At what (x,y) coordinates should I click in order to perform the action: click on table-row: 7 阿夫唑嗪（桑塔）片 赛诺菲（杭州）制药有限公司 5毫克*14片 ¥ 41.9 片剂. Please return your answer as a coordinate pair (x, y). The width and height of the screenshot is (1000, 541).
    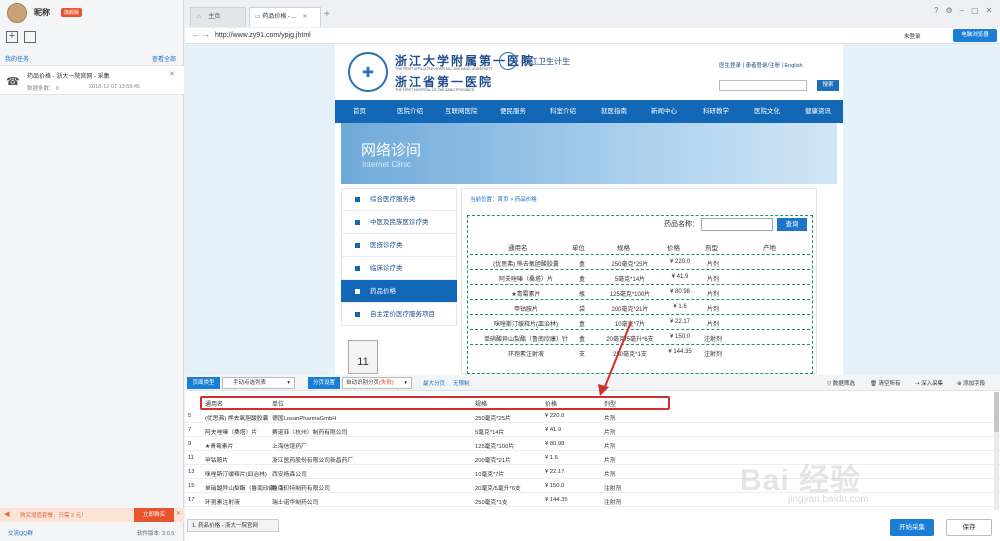
    Looking at the image, I should click on (592, 431).